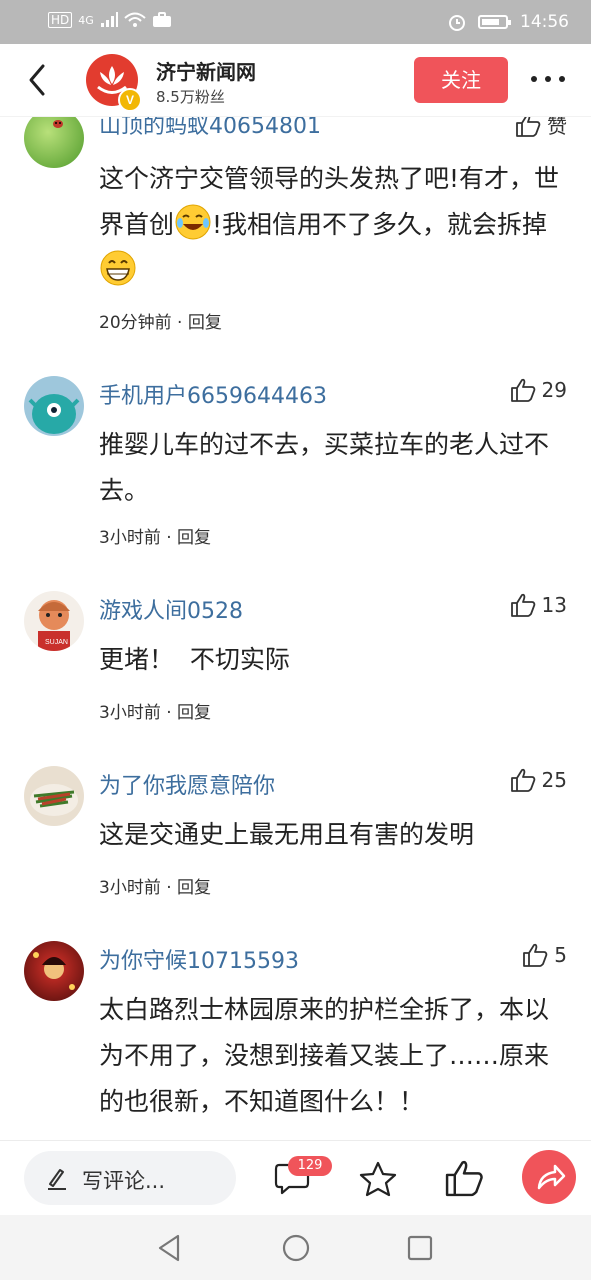  I want to click on pencil-icon, so click(57, 1179).